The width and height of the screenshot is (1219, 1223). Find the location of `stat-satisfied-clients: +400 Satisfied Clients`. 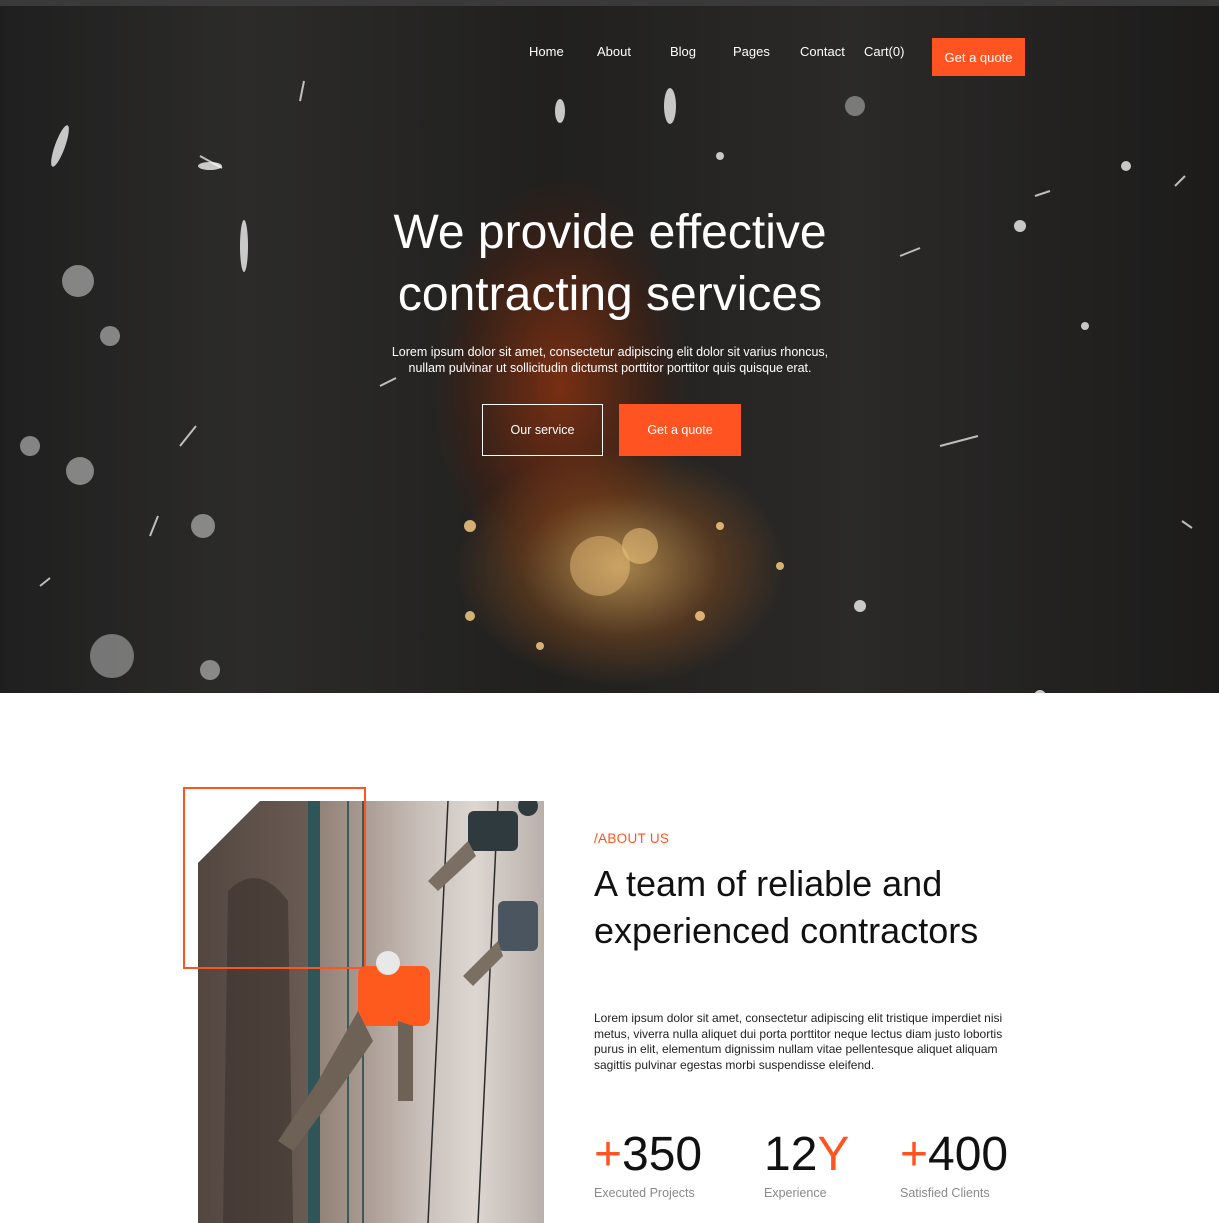

stat-satisfied-clients: +400 Satisfied Clients is located at coordinates (954, 1163).